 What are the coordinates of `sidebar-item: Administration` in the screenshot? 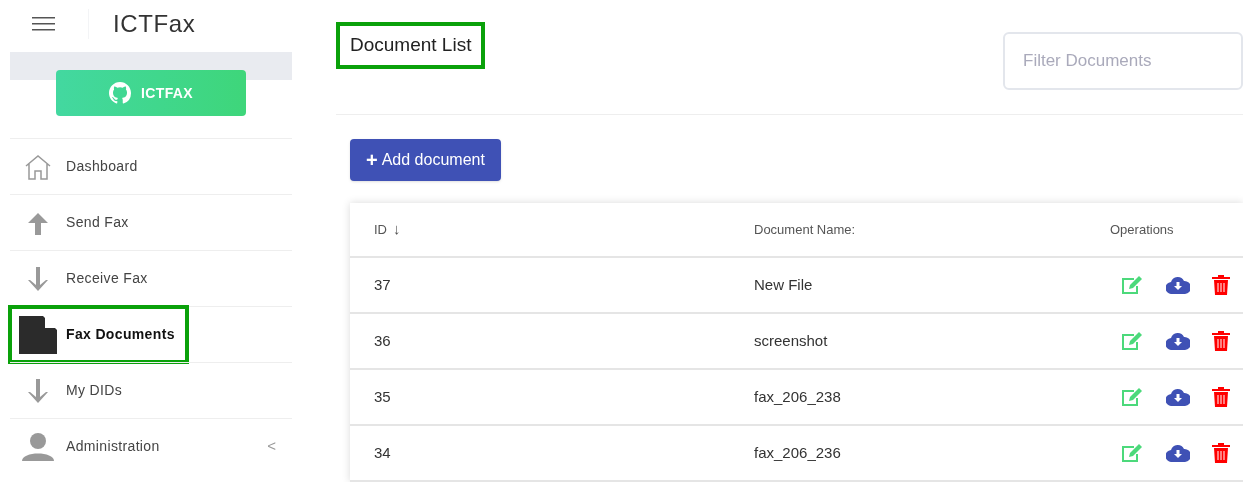 It's located at (85, 446).